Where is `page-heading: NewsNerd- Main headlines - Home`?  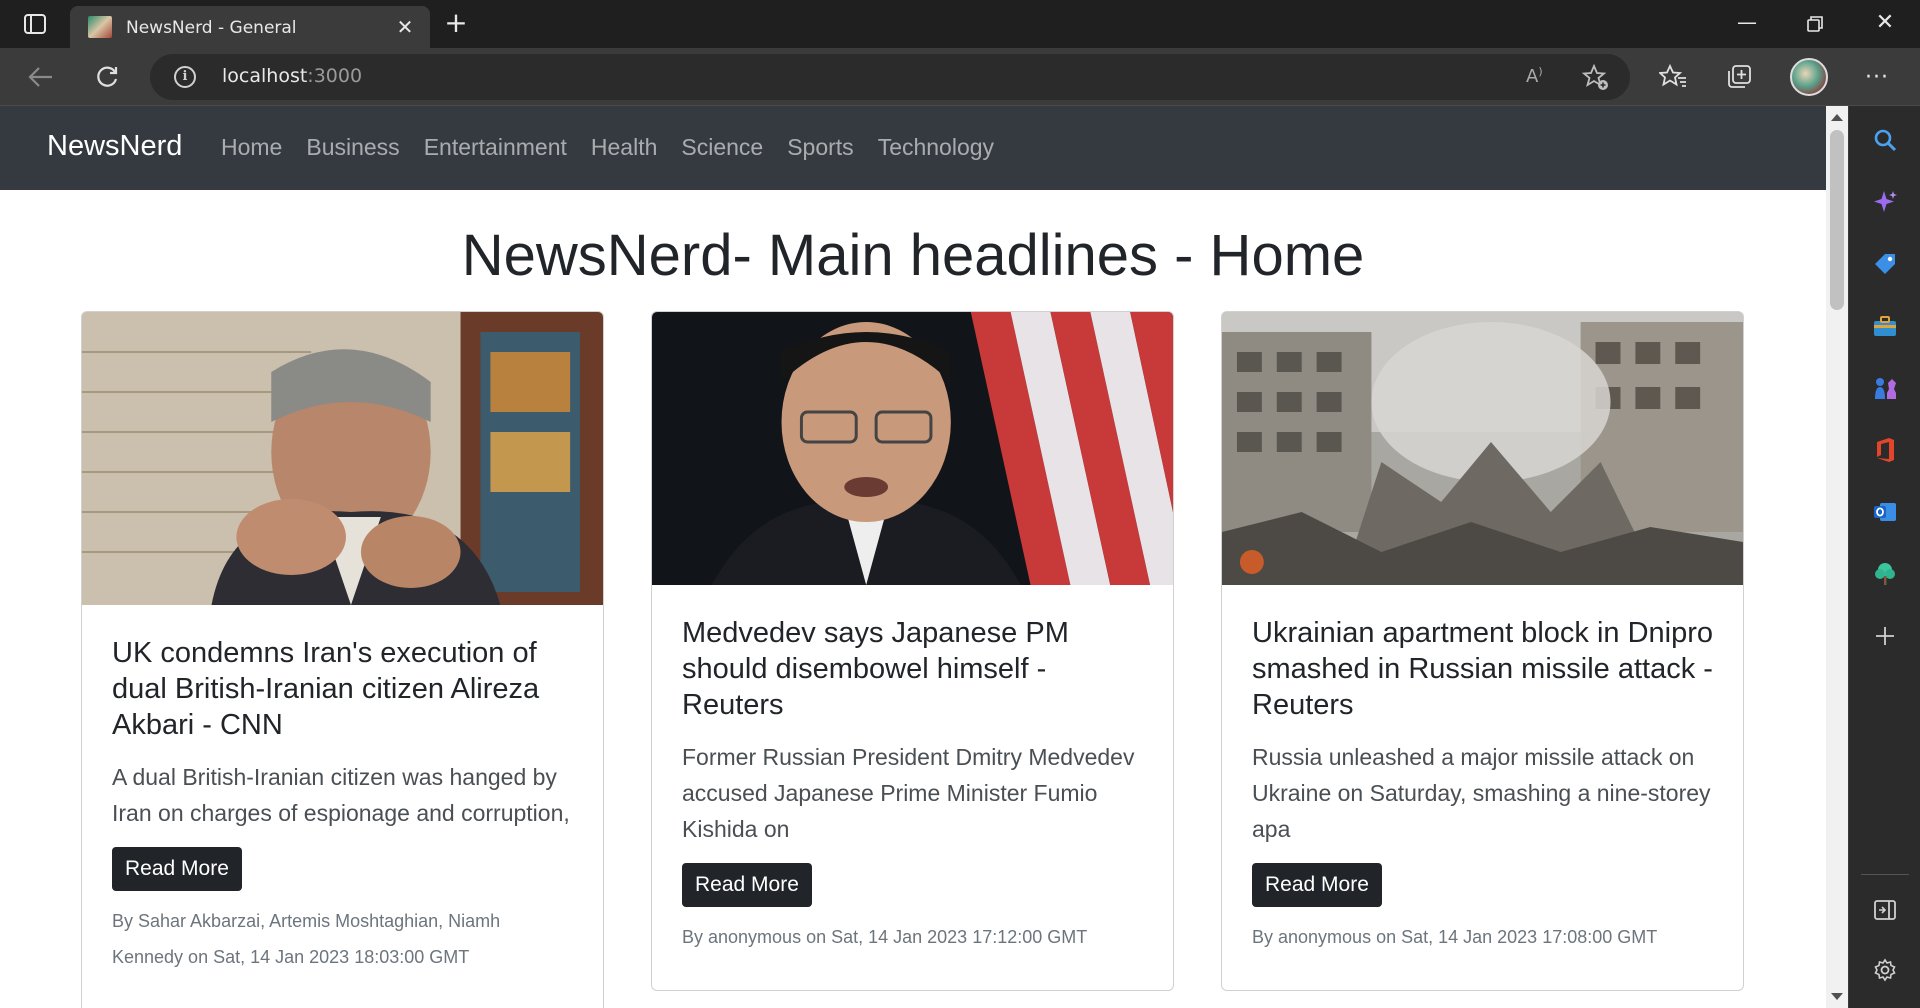 page-heading: NewsNerd- Main headlines - Home is located at coordinates (913, 255).